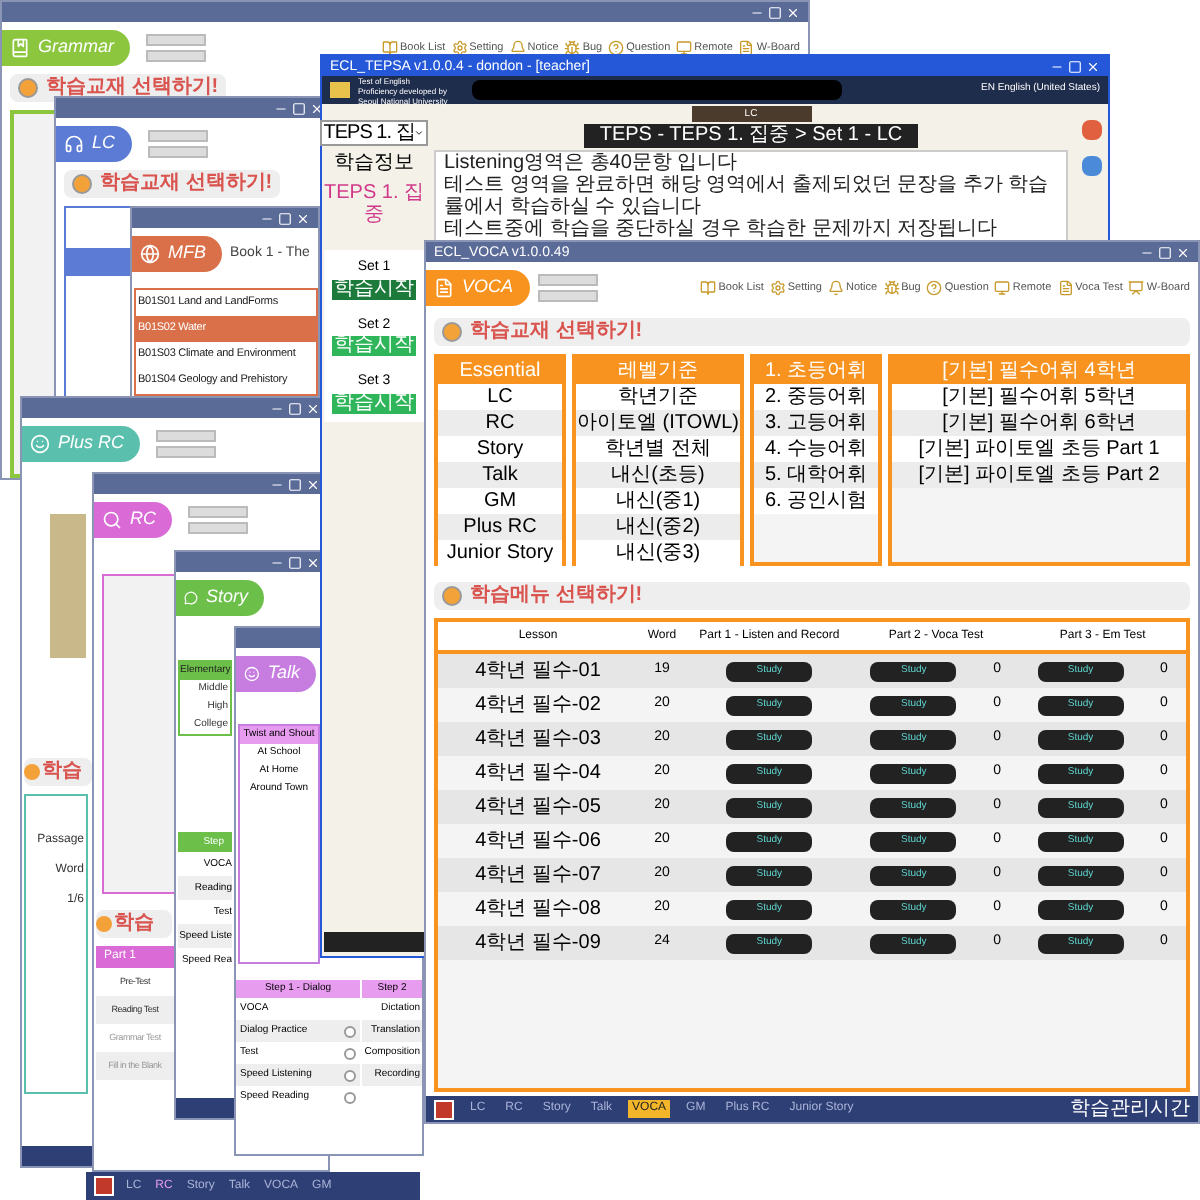  What do you see at coordinates (374, 289) in the screenshot?
I see `start-button: 학습시작` at bounding box center [374, 289].